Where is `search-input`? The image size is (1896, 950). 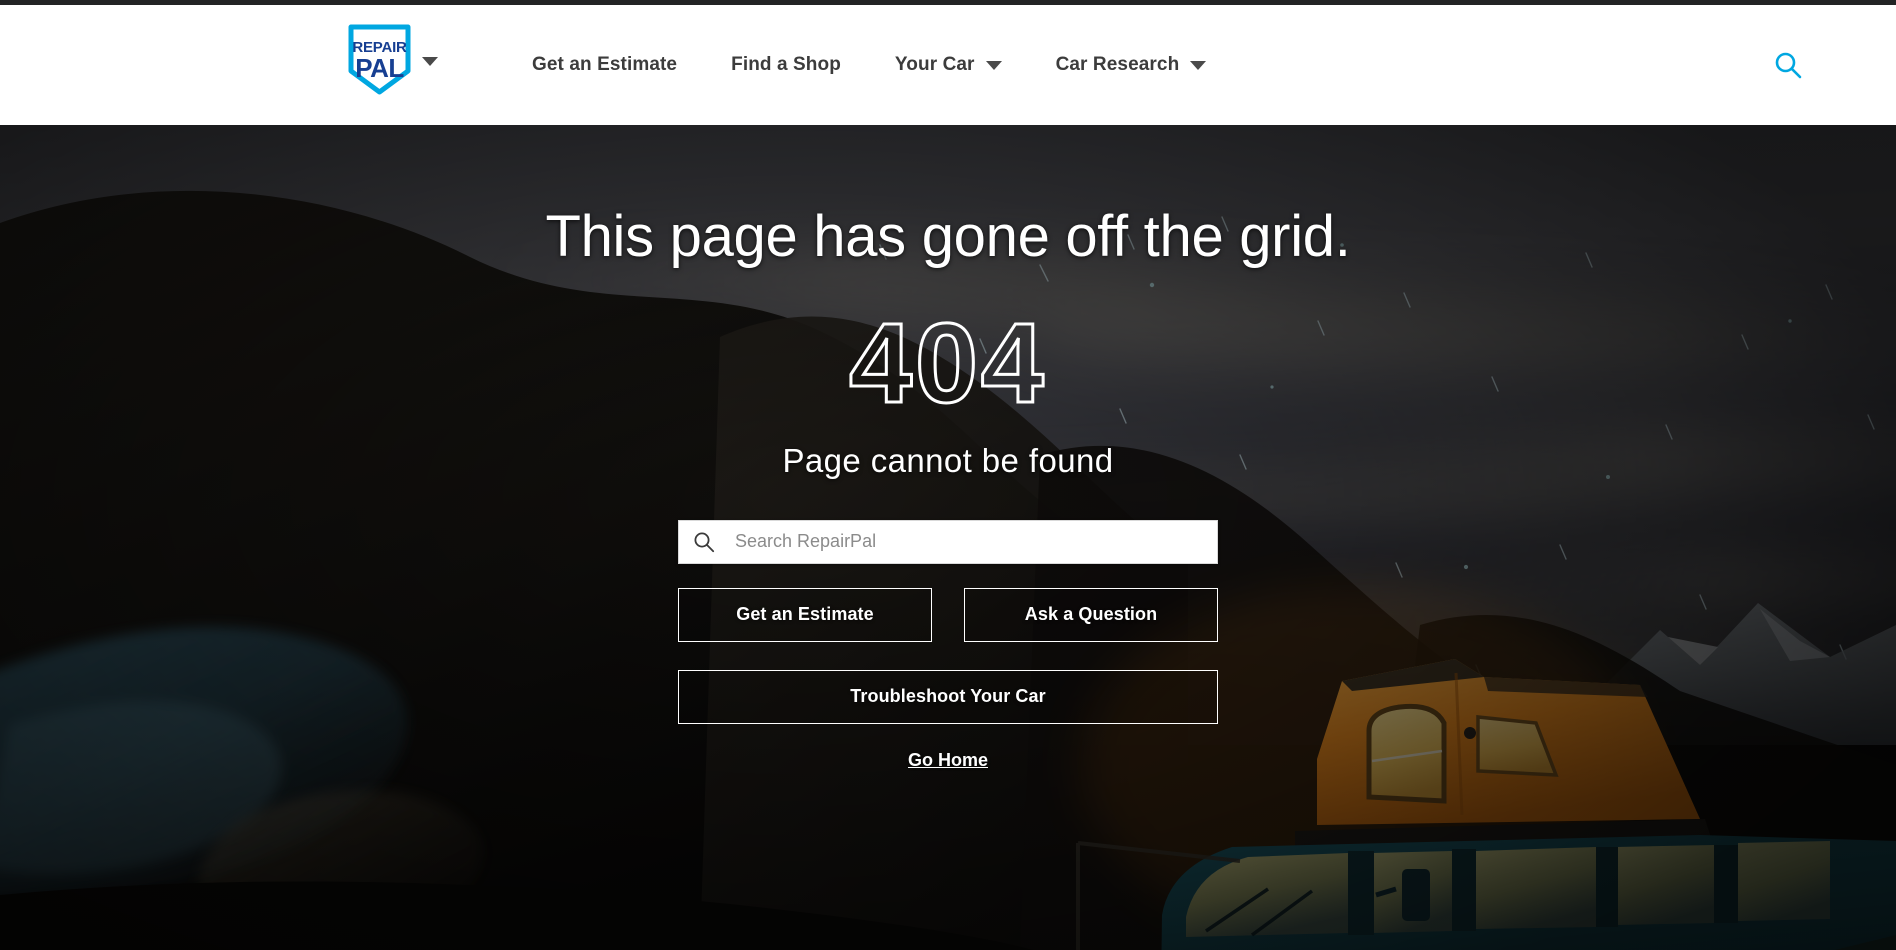 search-input is located at coordinates (969, 542).